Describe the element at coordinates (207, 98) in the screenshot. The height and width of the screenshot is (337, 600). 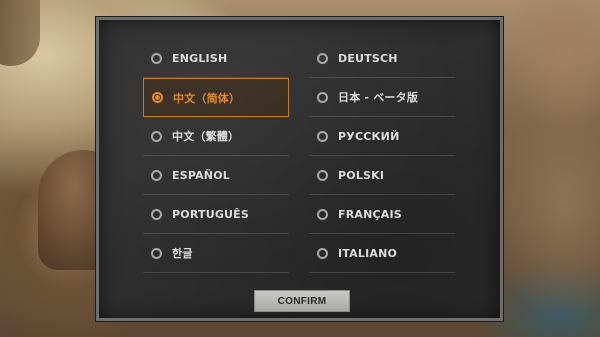
I see `language-label: 中文（简体）` at that location.